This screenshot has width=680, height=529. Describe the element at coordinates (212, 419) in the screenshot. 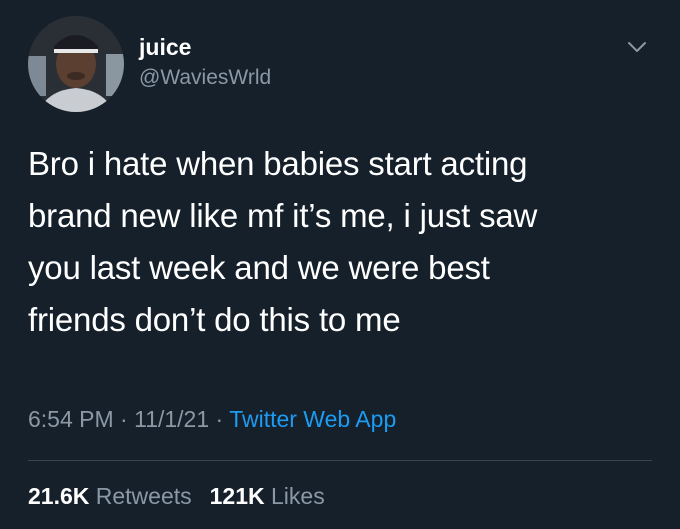

I see `tweet-meta: 6:54 PM · 11/1/21 · Twitter Web App` at that location.